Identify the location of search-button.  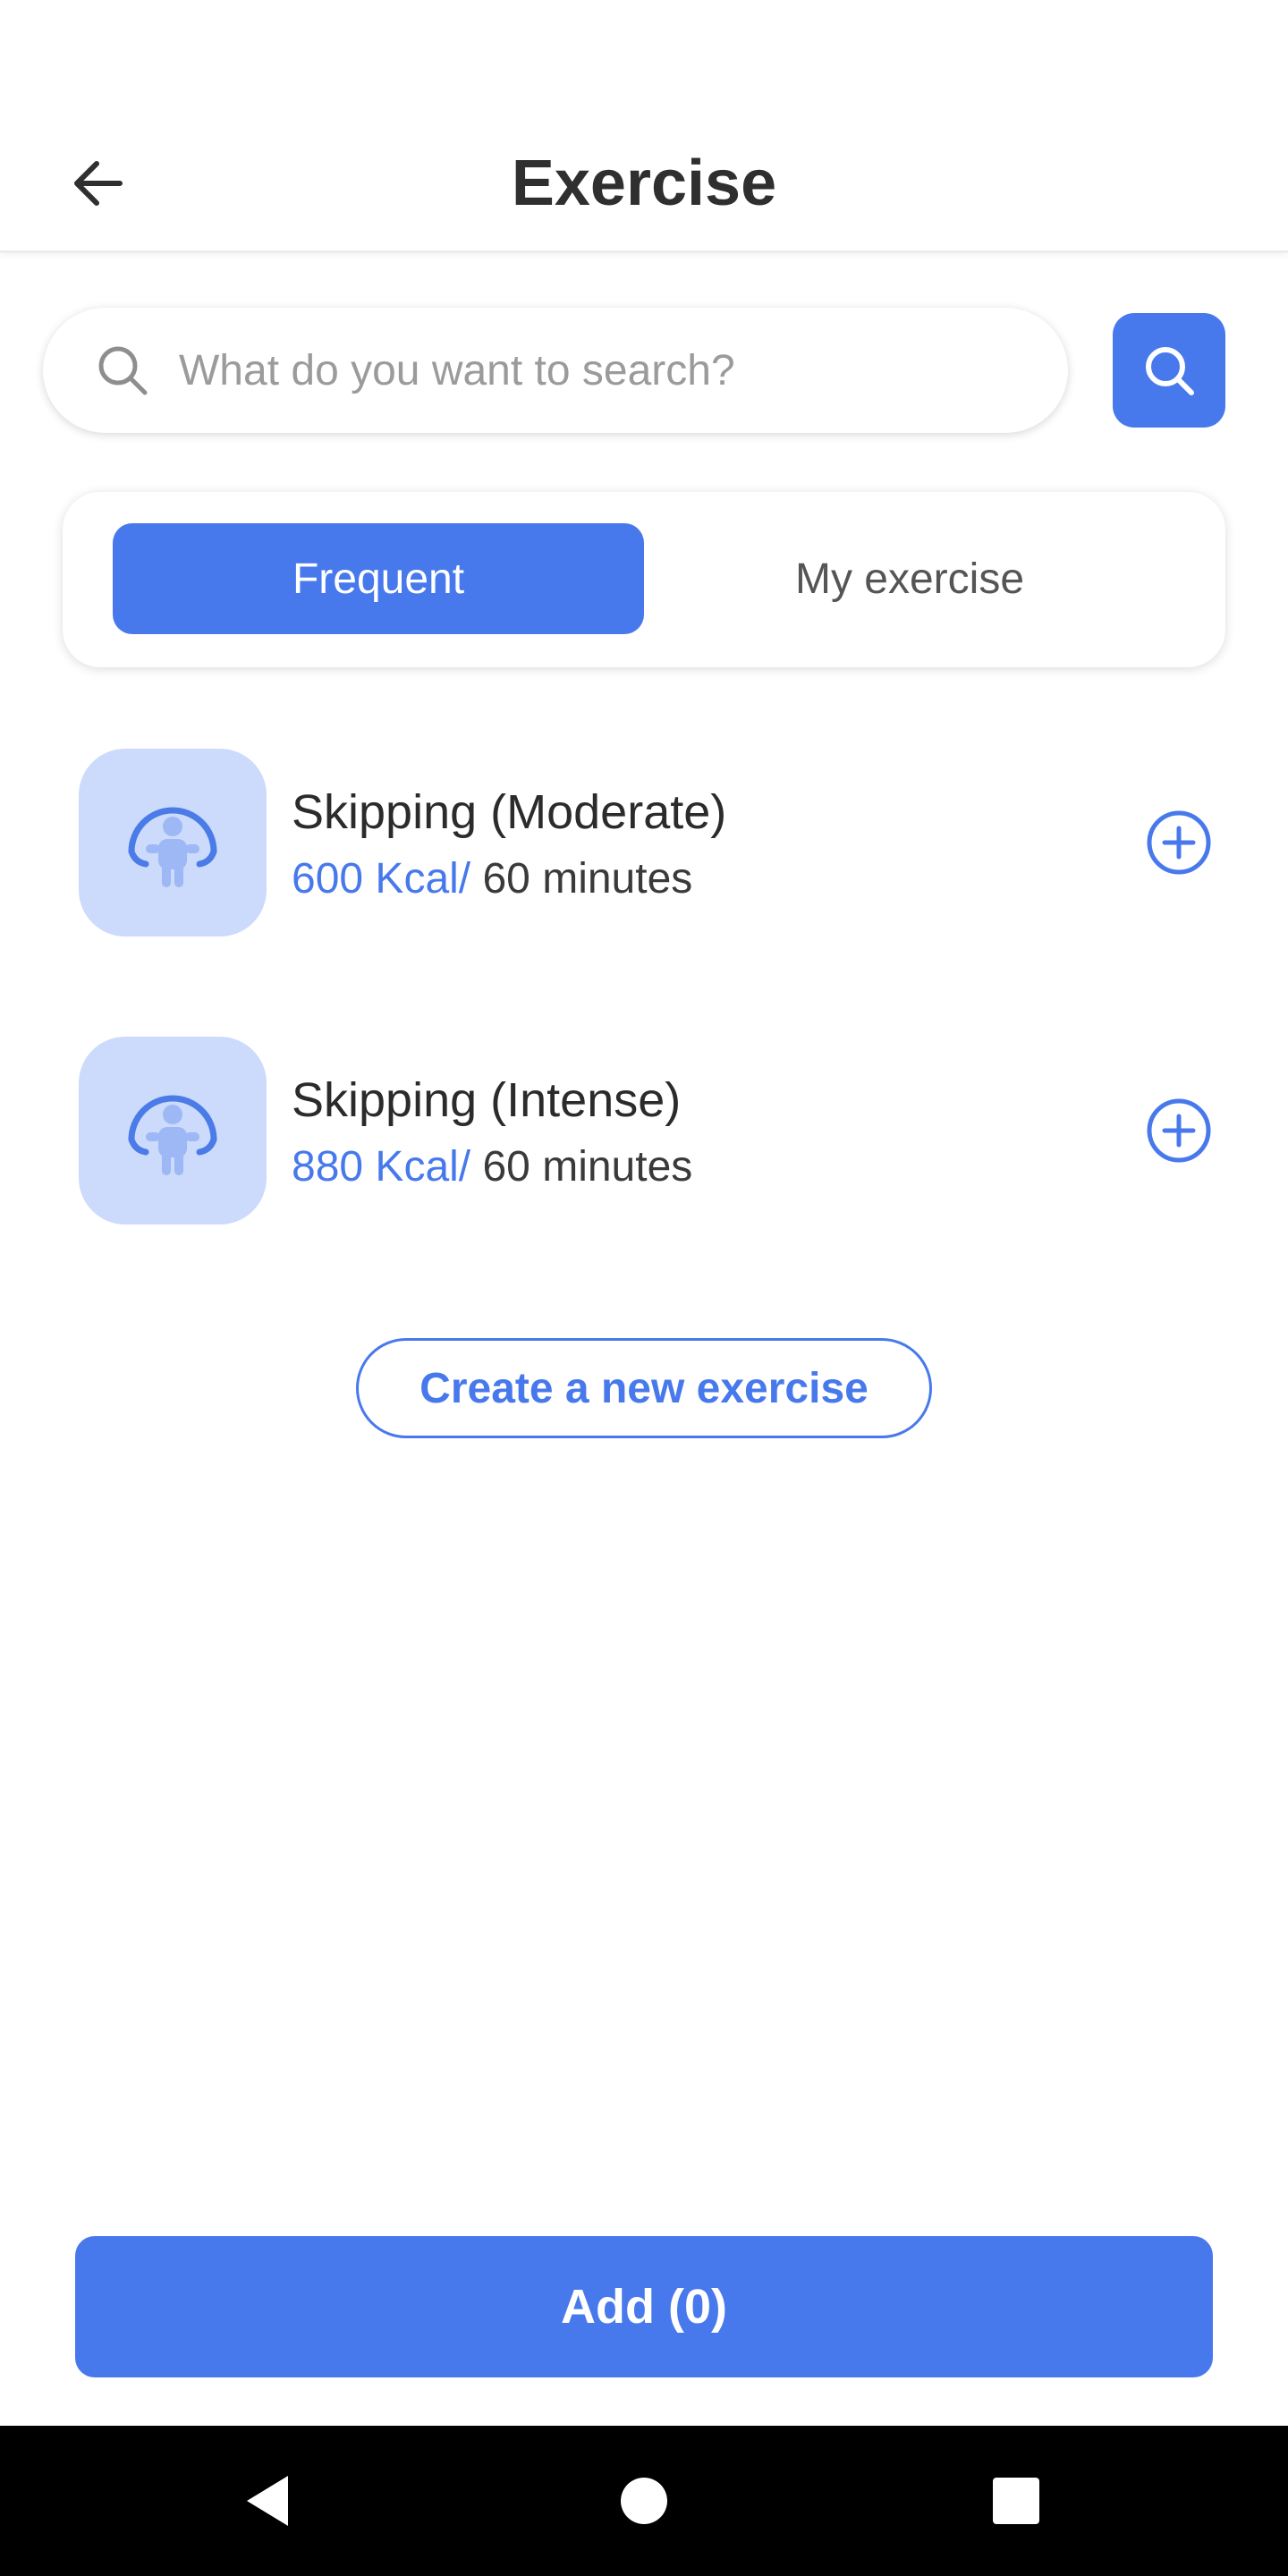
(1169, 370).